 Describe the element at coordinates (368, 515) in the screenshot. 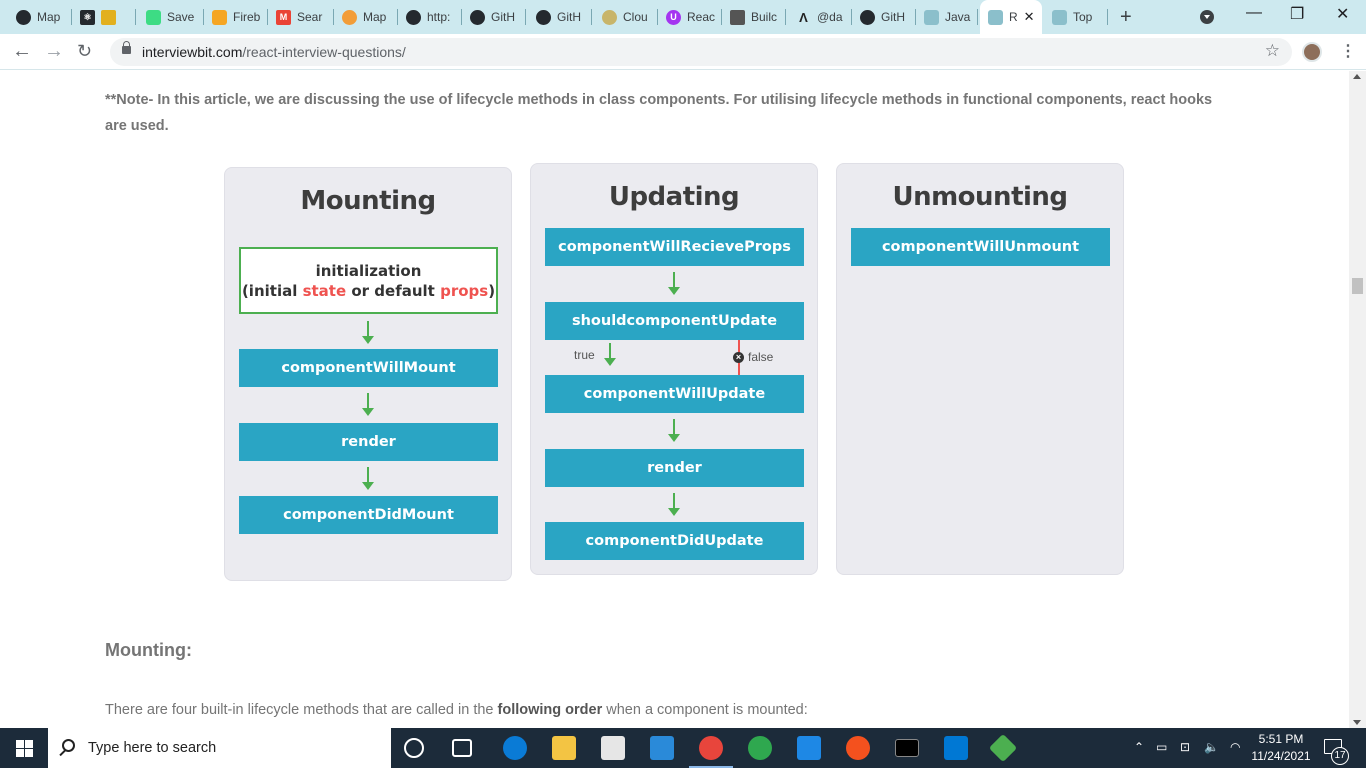

I see `step-componentDidMount: componentDidMount` at that location.